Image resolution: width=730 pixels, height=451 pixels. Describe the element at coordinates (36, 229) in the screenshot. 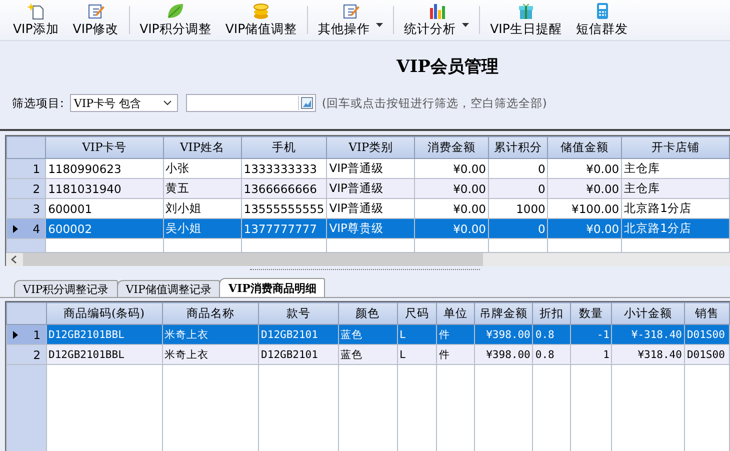

I see `row-number: 4` at that location.